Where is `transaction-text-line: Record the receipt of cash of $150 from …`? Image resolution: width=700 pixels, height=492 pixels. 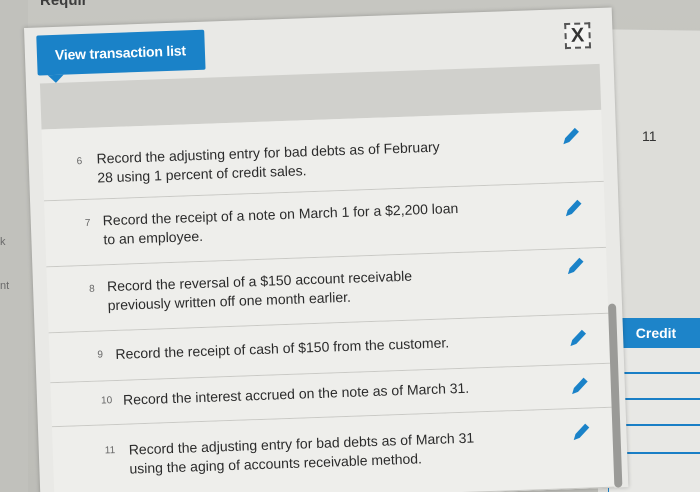 transaction-text-line: Record the receipt of cash of $150 from … is located at coordinates (282, 348).